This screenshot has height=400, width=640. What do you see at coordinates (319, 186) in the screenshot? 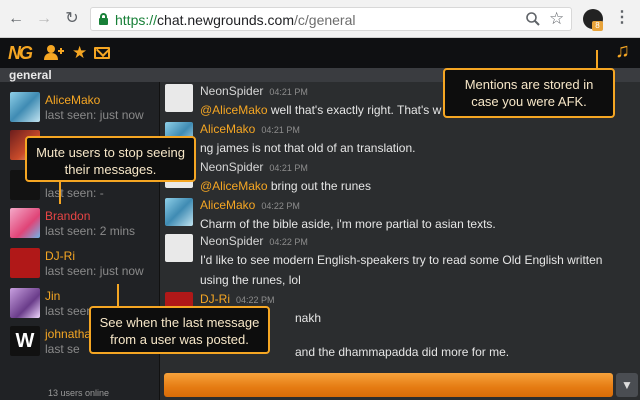
I see `message-body: bring out the runes` at bounding box center [319, 186].